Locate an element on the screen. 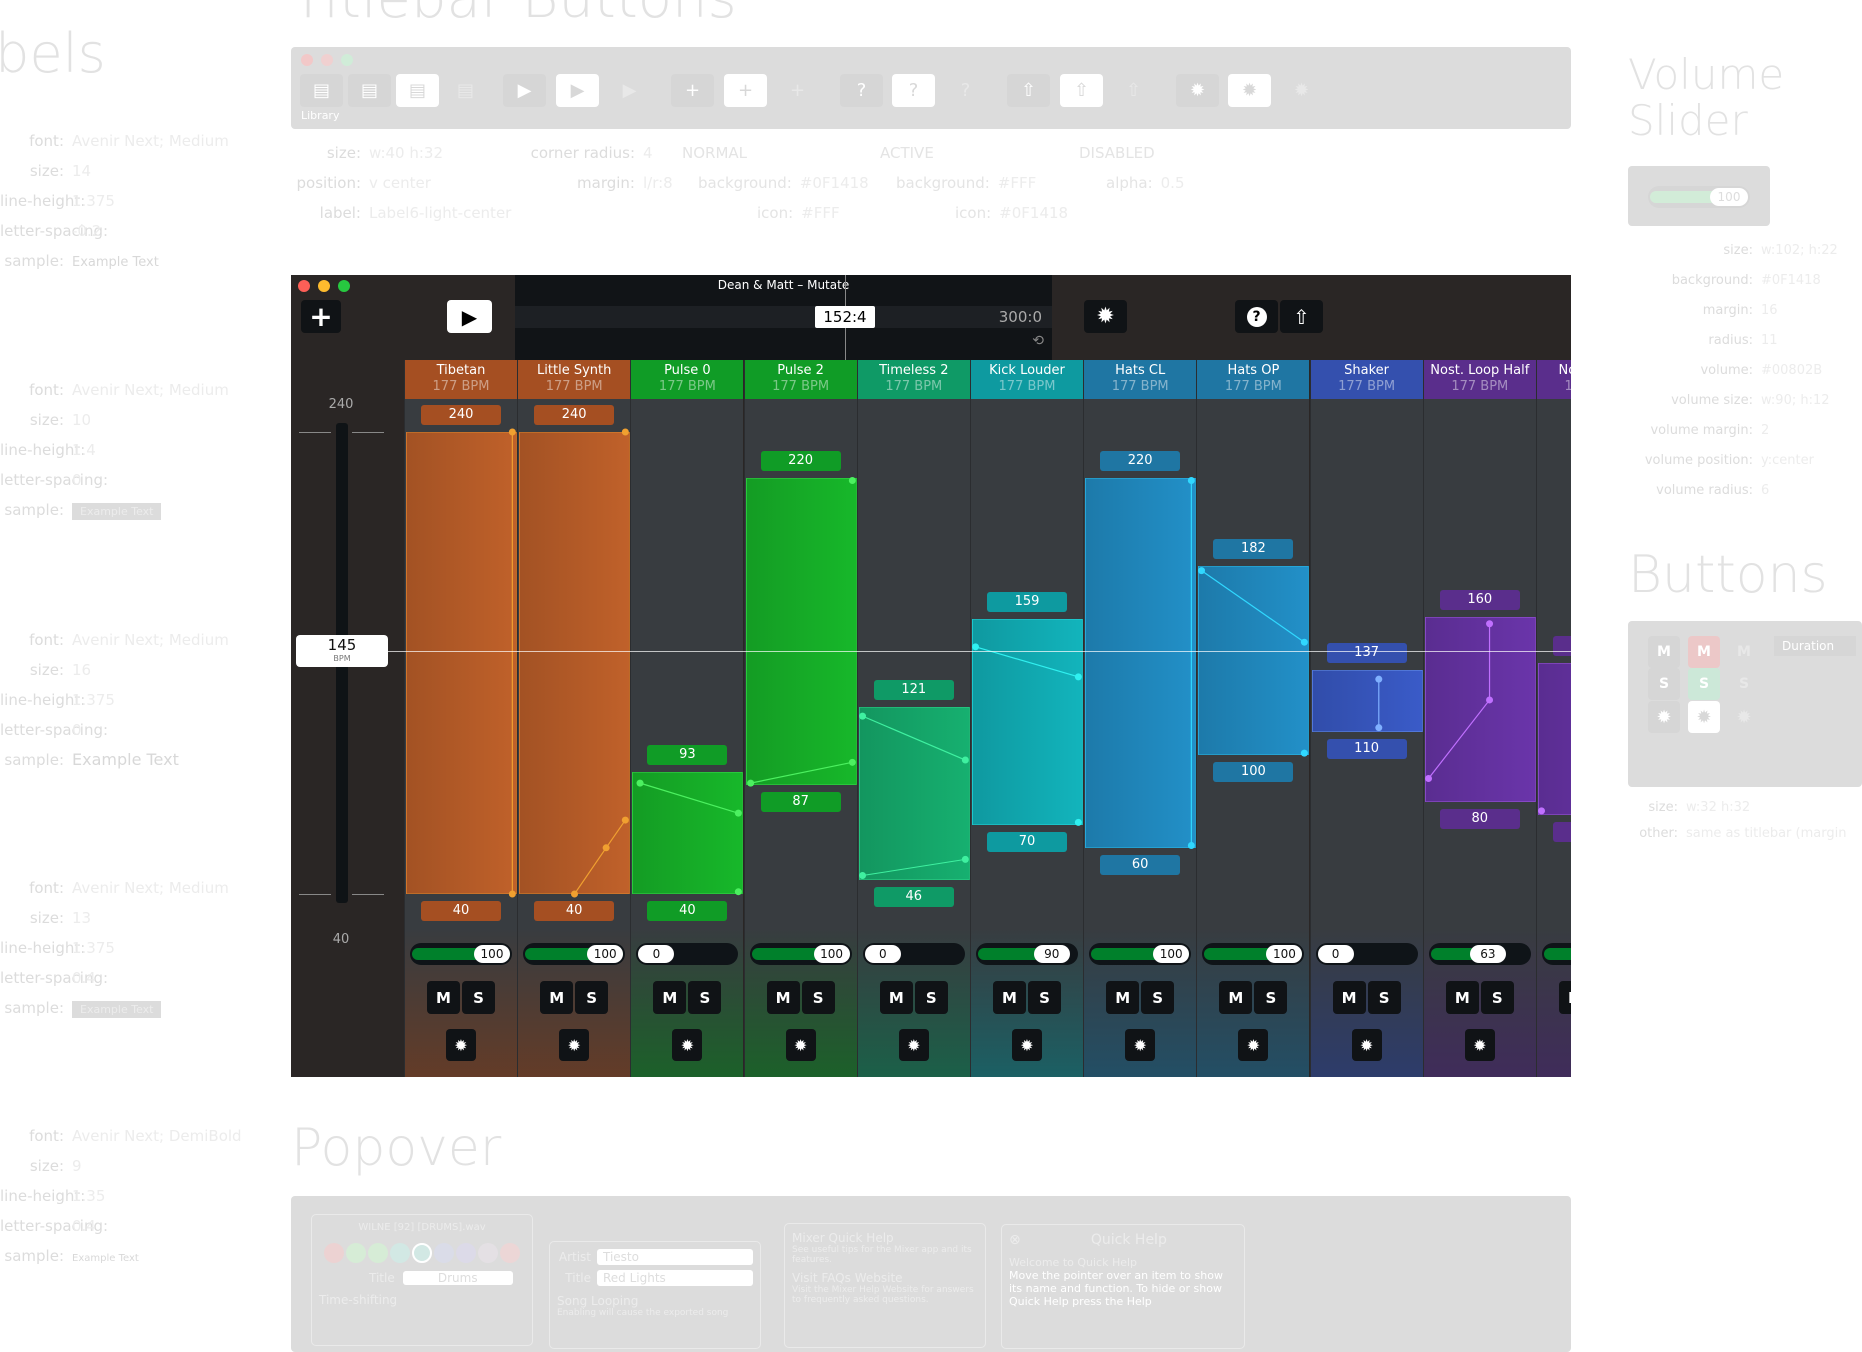 The image size is (1862, 1352). volume-slider: 90 is located at coordinates (1027, 954).